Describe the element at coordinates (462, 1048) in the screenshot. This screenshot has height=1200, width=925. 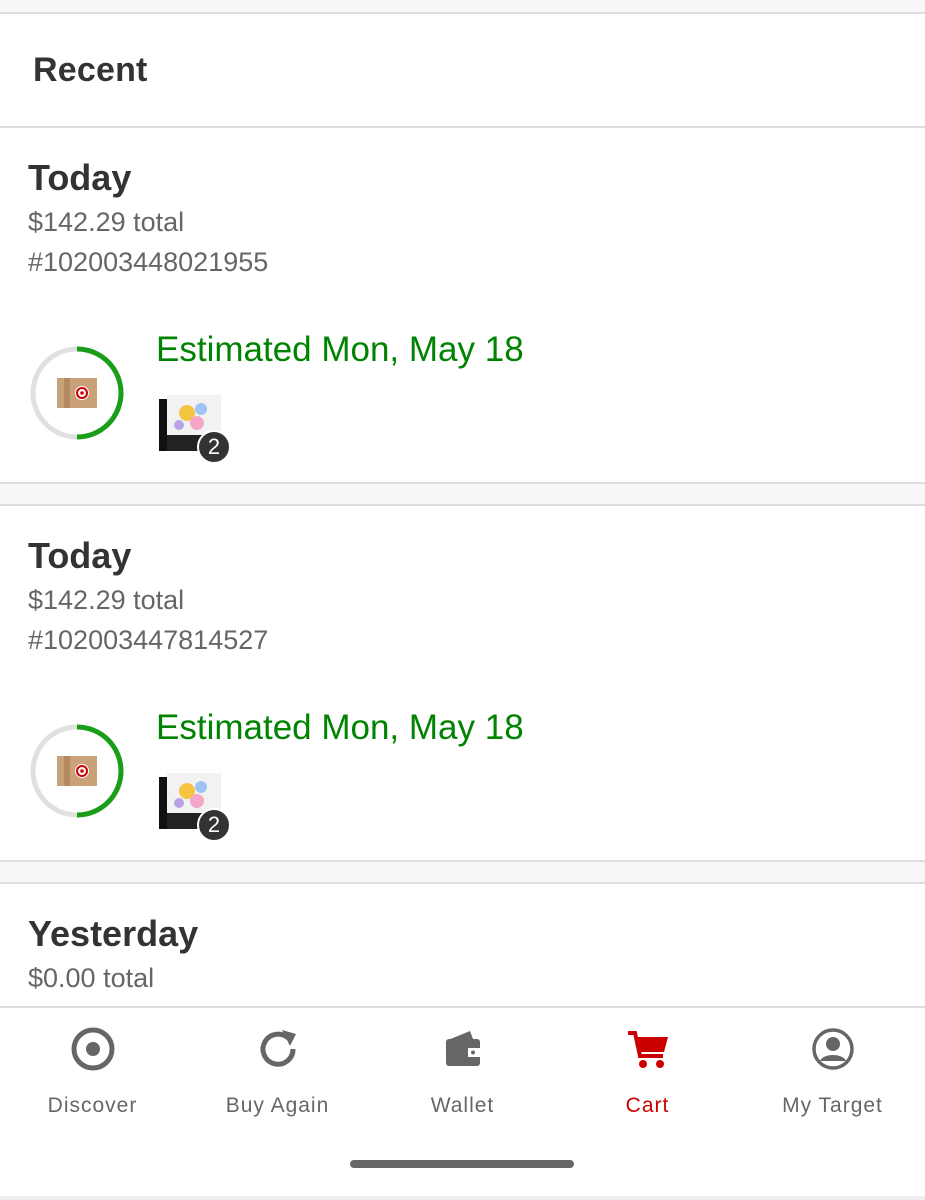
I see `wallet-icon` at that location.